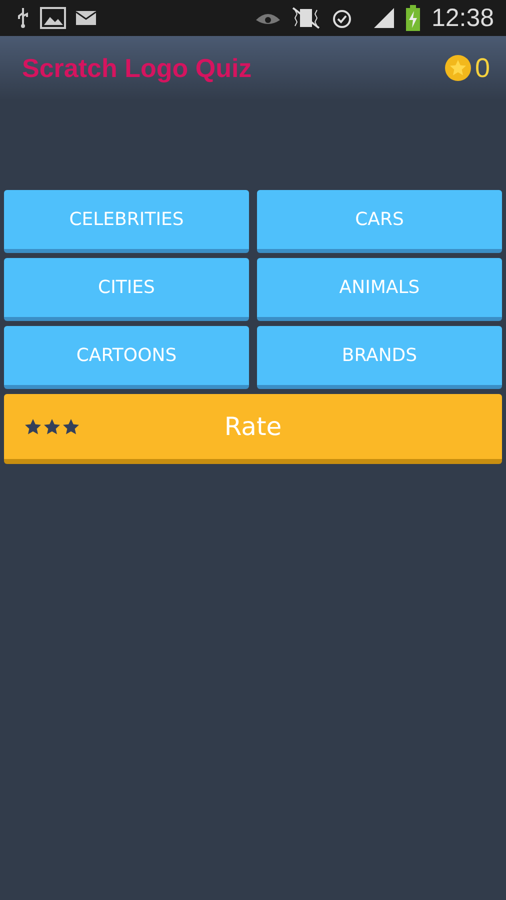 This screenshot has width=506, height=900. Describe the element at coordinates (384, 18) in the screenshot. I see `signal-icon` at that location.